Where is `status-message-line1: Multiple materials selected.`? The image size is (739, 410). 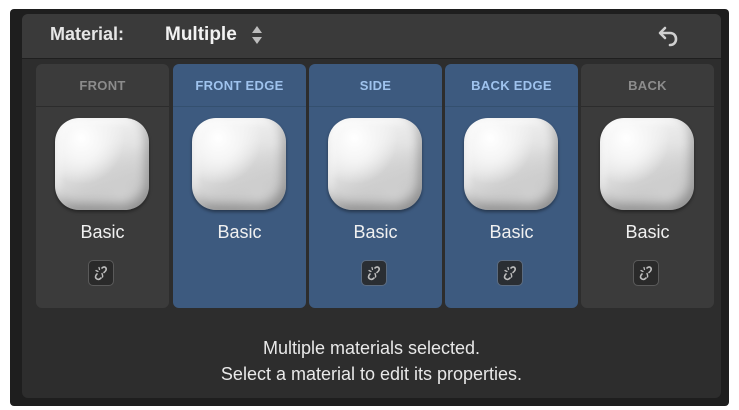 status-message-line1: Multiple materials selected. is located at coordinates (371, 348).